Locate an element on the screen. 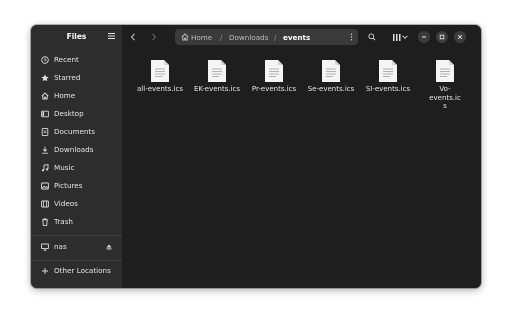 This screenshot has height=320, width=512. sidebar-item-other-locations: Other Locations is located at coordinates (76, 270).